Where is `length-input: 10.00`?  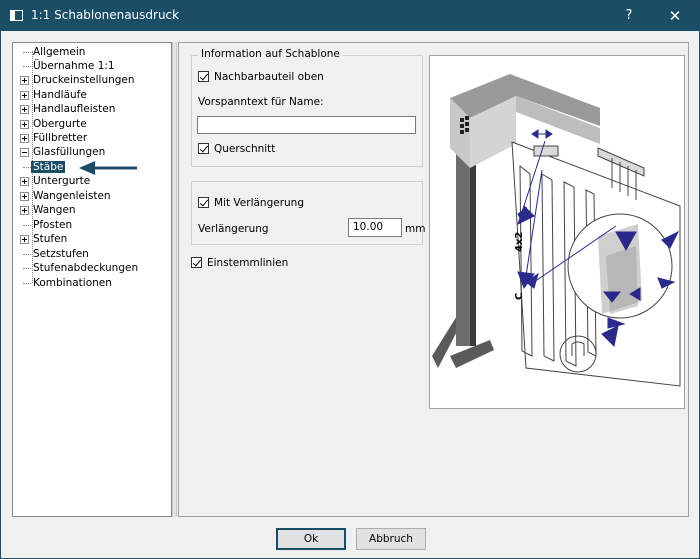
length-input: 10.00 is located at coordinates (375, 227).